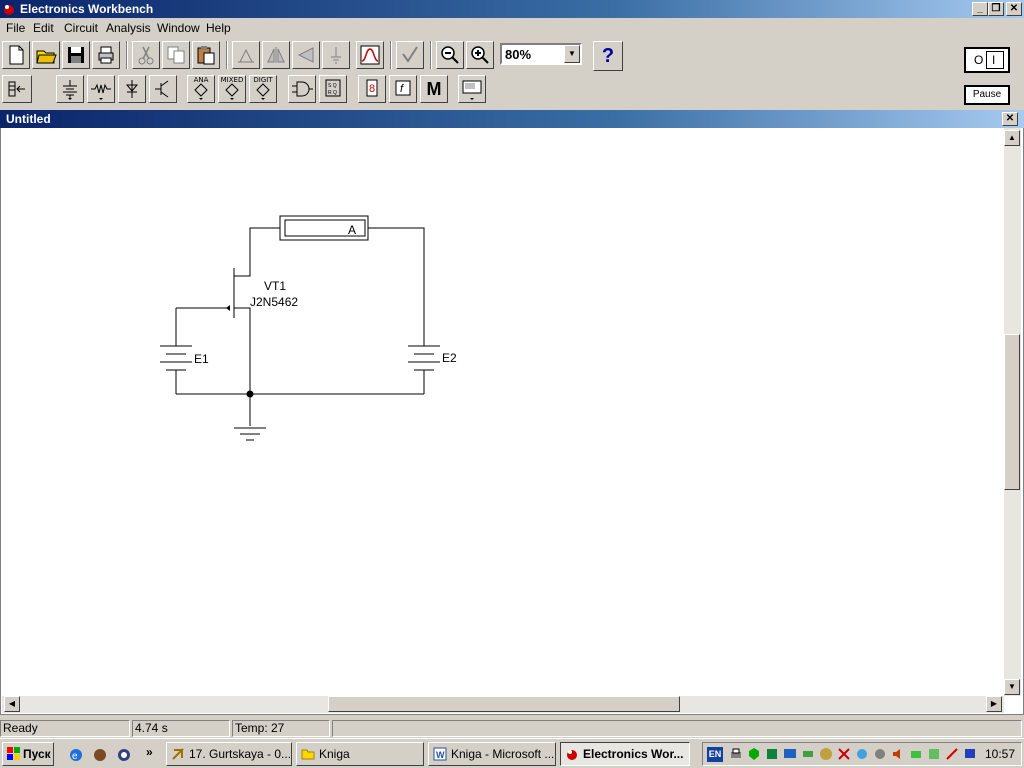  Describe the element at coordinates (65, 728) in the screenshot. I see `status-state: Ready` at that location.